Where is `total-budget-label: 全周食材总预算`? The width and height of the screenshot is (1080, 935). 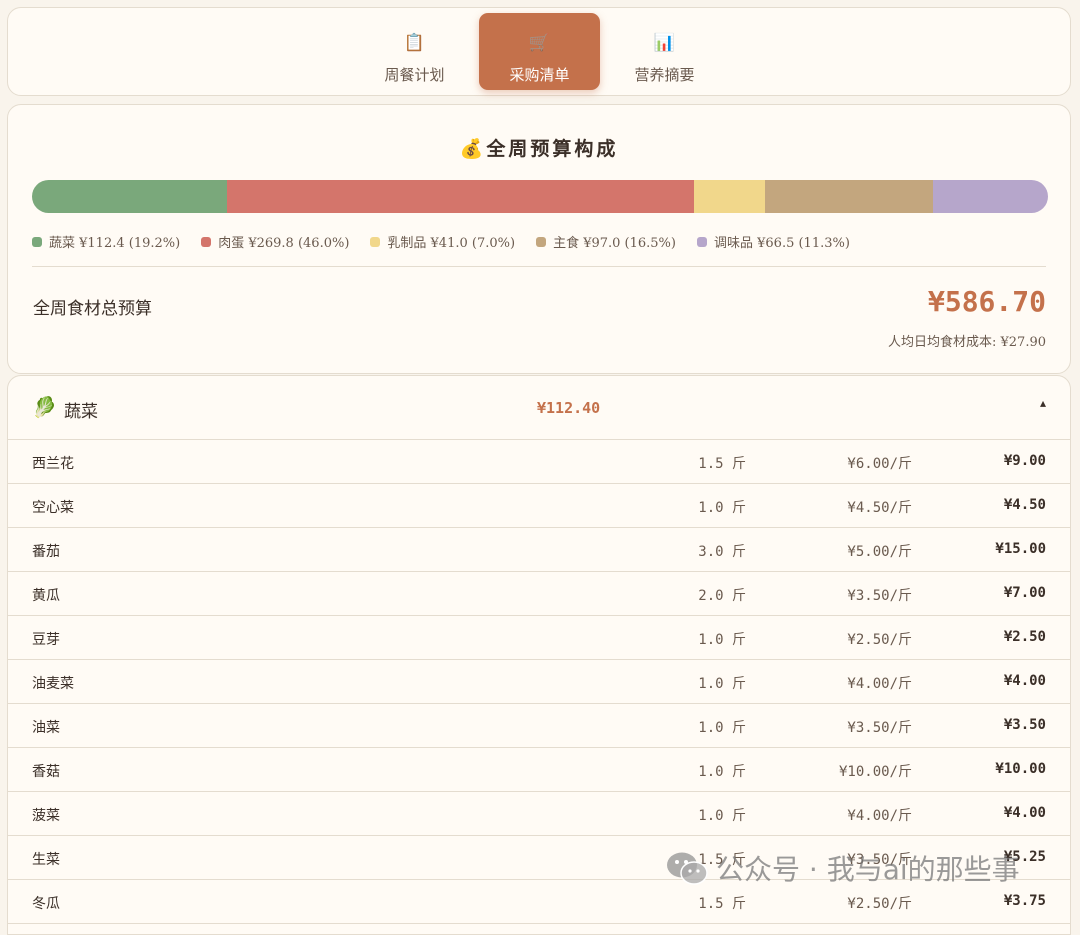
total-budget-label: 全周食材总预算 is located at coordinates (92, 309).